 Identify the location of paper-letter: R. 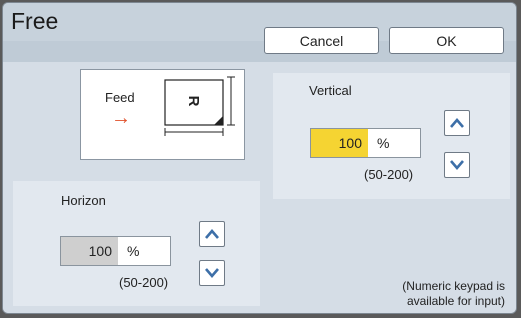
(193, 101).